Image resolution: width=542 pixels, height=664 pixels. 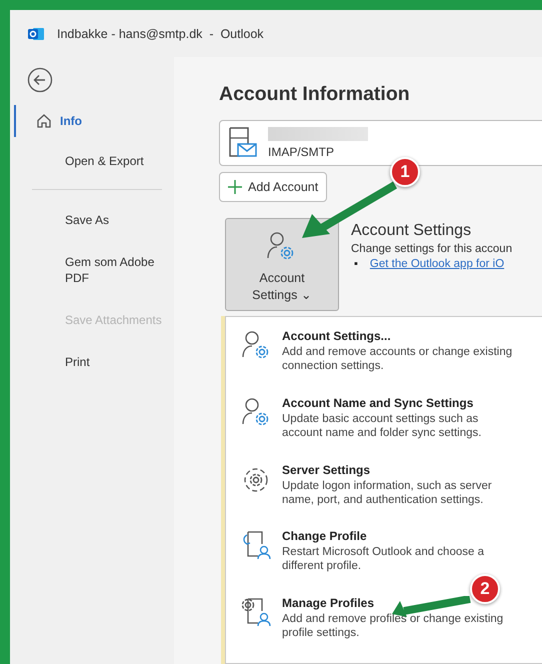 What do you see at coordinates (411, 231) in the screenshot?
I see `section-title: Account Settings` at bounding box center [411, 231].